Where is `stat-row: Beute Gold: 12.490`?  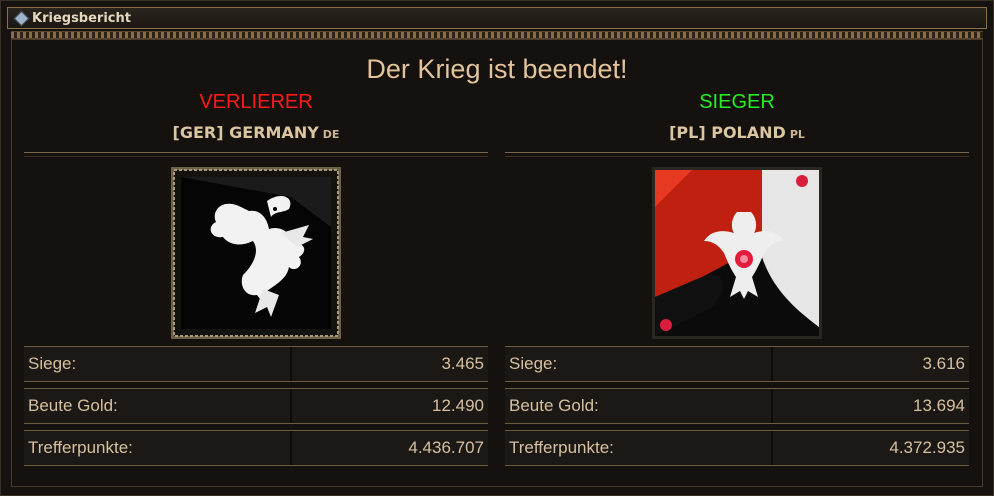
stat-row: Beute Gold: 12.490 is located at coordinates (256, 406).